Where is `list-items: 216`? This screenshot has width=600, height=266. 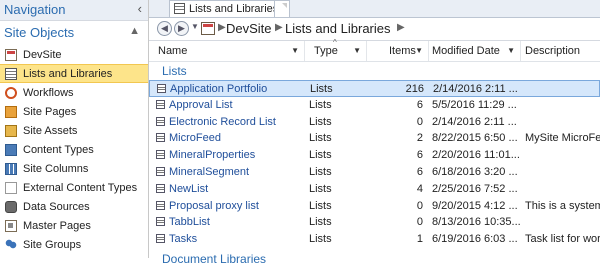 list-items: 216 is located at coordinates (414, 89).